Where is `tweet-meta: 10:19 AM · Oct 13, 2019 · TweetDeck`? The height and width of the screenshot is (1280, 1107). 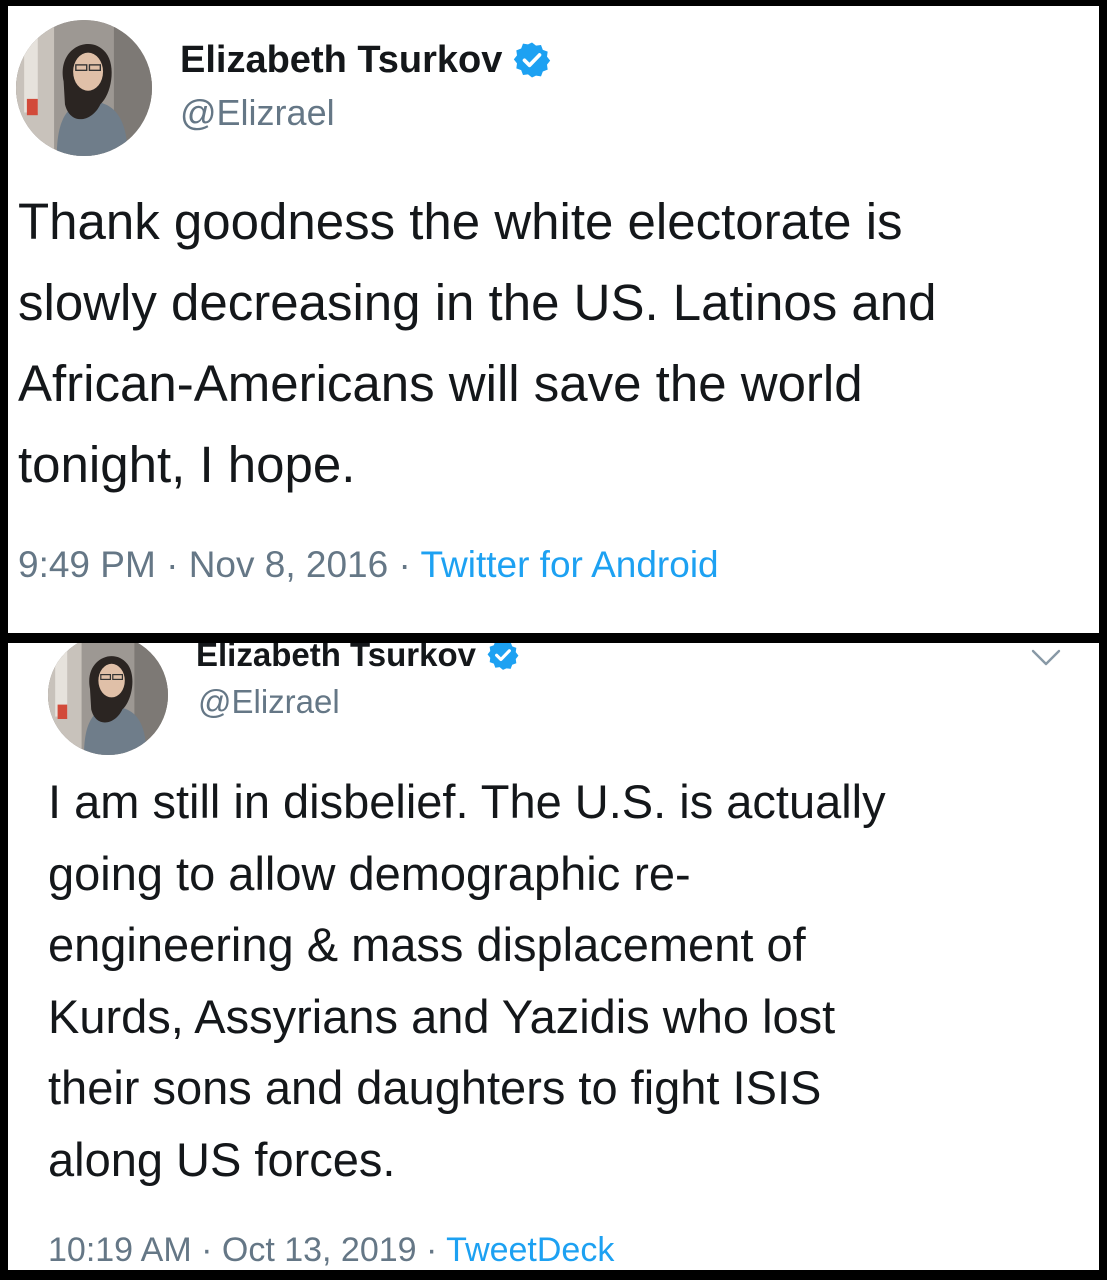
tweet-meta: 10:19 AM · Oct 13, 2019 · TweetDeck is located at coordinates (331, 1250).